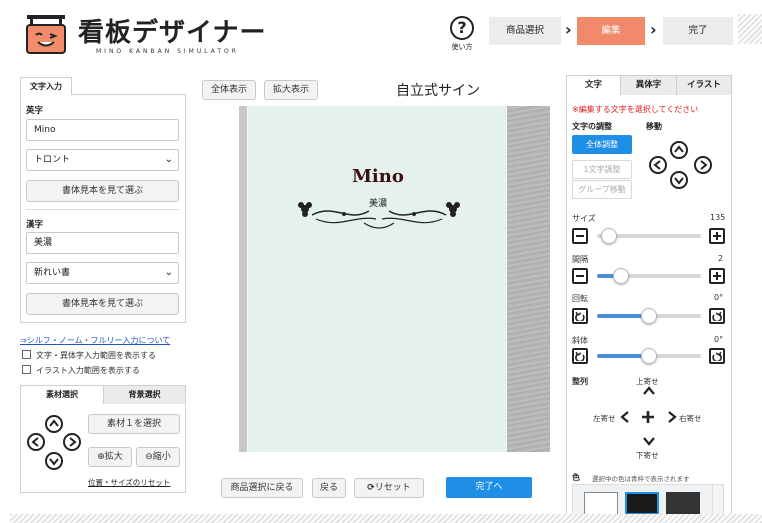 The image size is (762, 523). I want to click on all-adjust-button: 全体調整, so click(602, 144).